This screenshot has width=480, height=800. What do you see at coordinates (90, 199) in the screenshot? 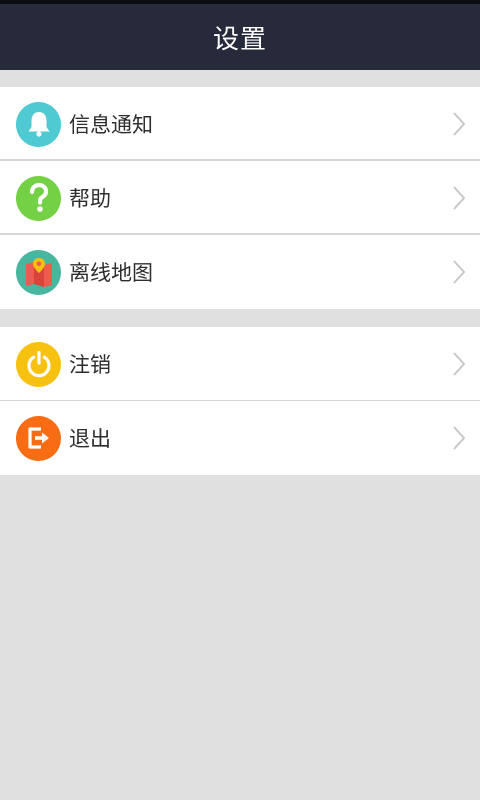
I see `settings-item-label: 帮助` at bounding box center [90, 199].